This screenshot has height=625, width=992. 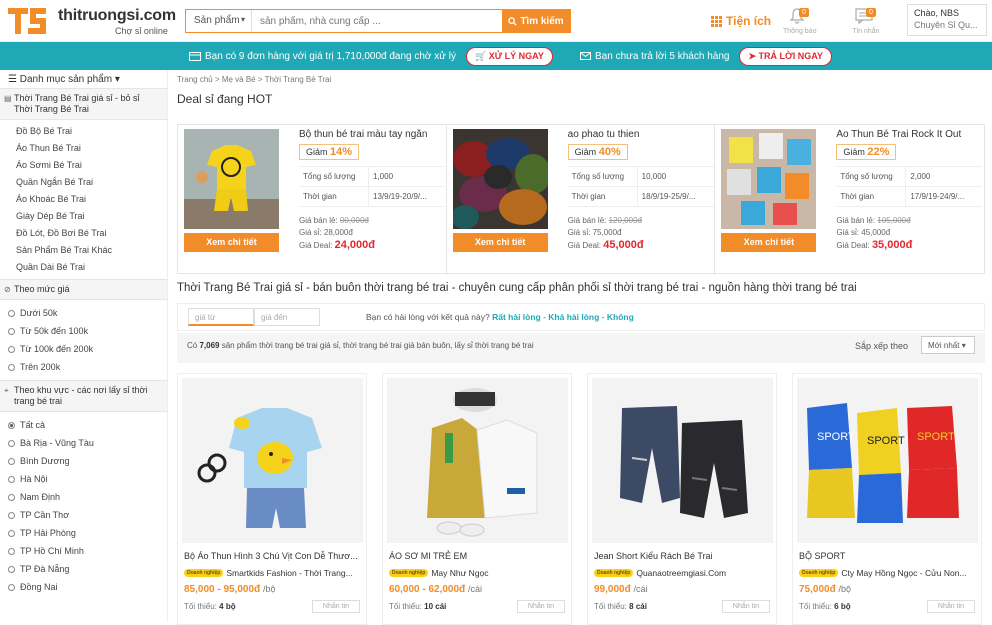 What do you see at coordinates (83, 533) in the screenshot?
I see `region-option: TP Hải Phòng` at bounding box center [83, 533].